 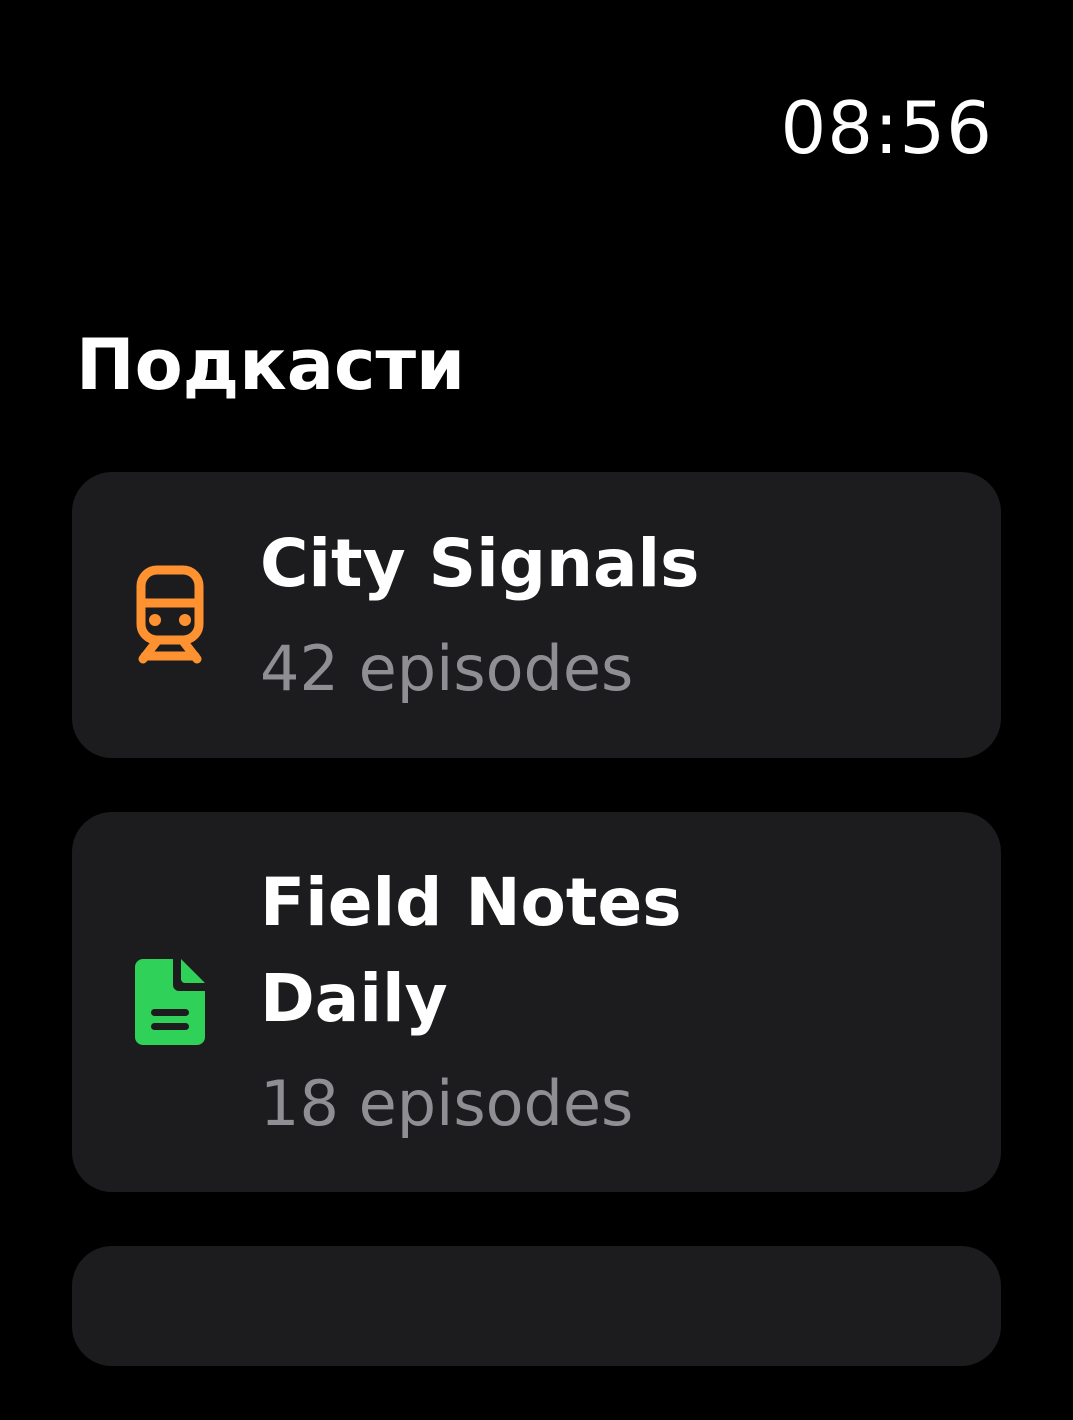 I want to click on document-icon, so click(x=170, y=1002).